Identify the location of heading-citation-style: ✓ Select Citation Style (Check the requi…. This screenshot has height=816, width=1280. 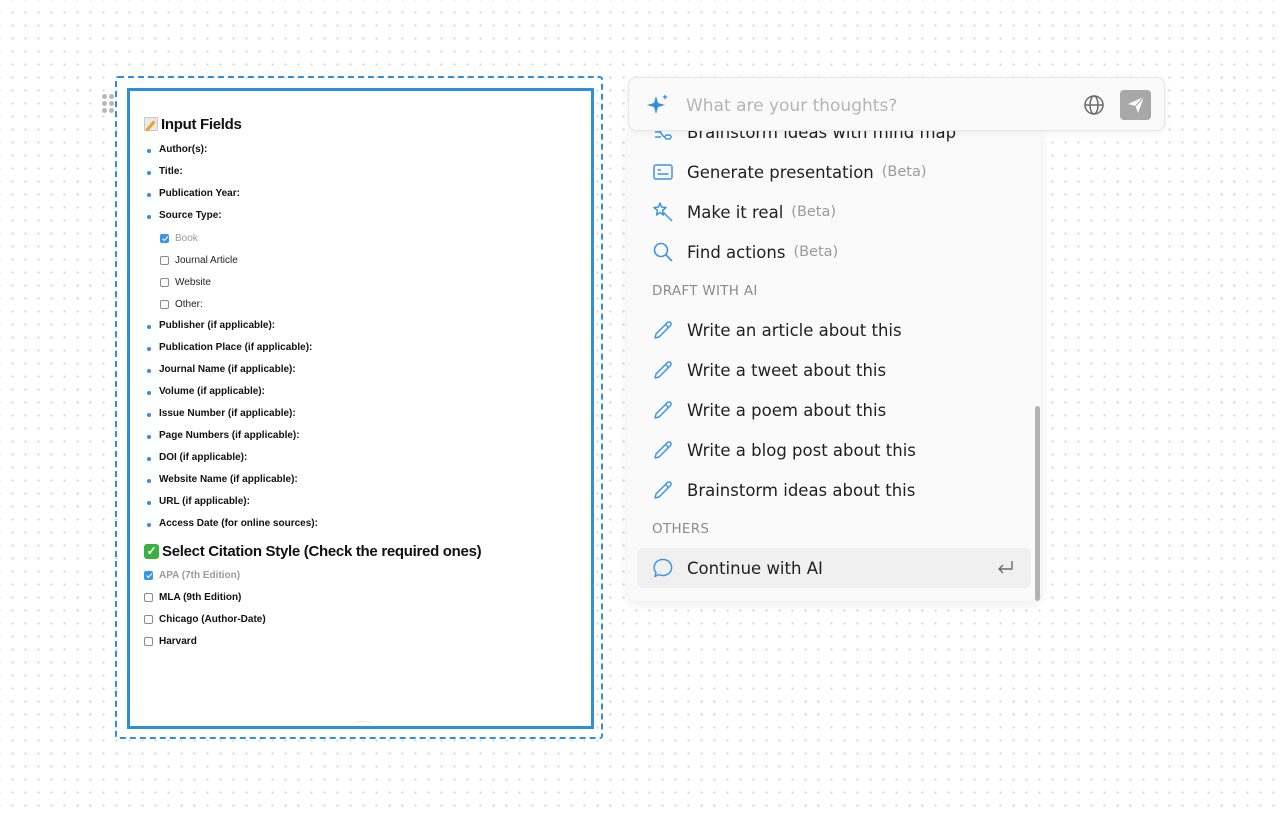
(362, 551).